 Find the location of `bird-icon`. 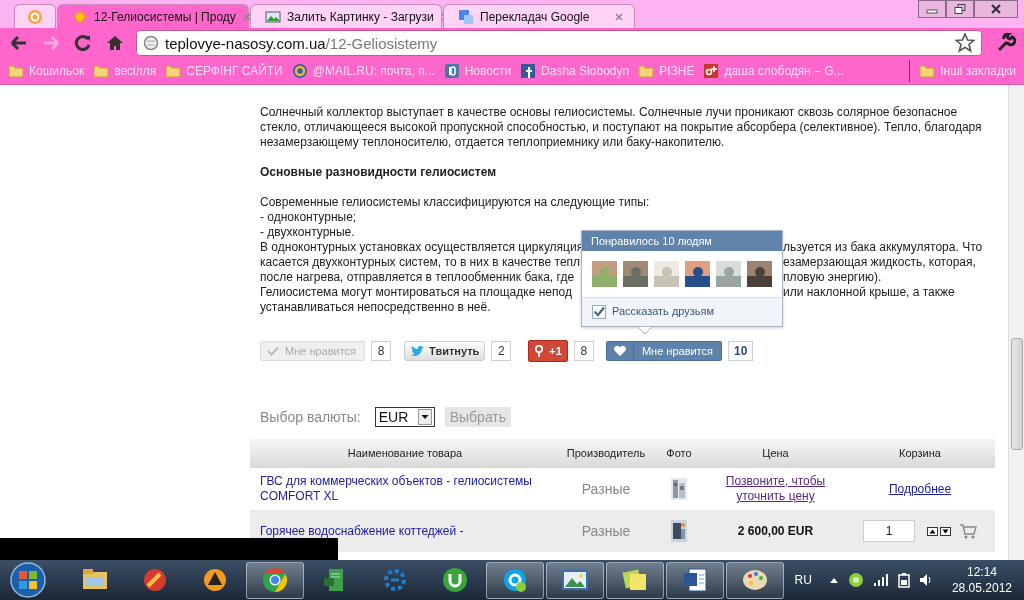

bird-icon is located at coordinates (418, 351).